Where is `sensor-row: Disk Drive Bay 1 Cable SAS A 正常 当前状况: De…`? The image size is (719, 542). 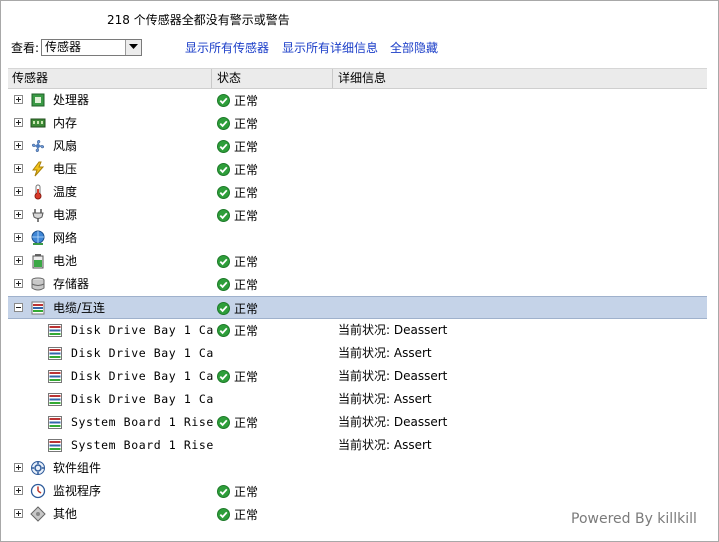
sensor-row: Disk Drive Bay 1 Cable SAS A 正常 当前状况: De… is located at coordinates (357, 330).